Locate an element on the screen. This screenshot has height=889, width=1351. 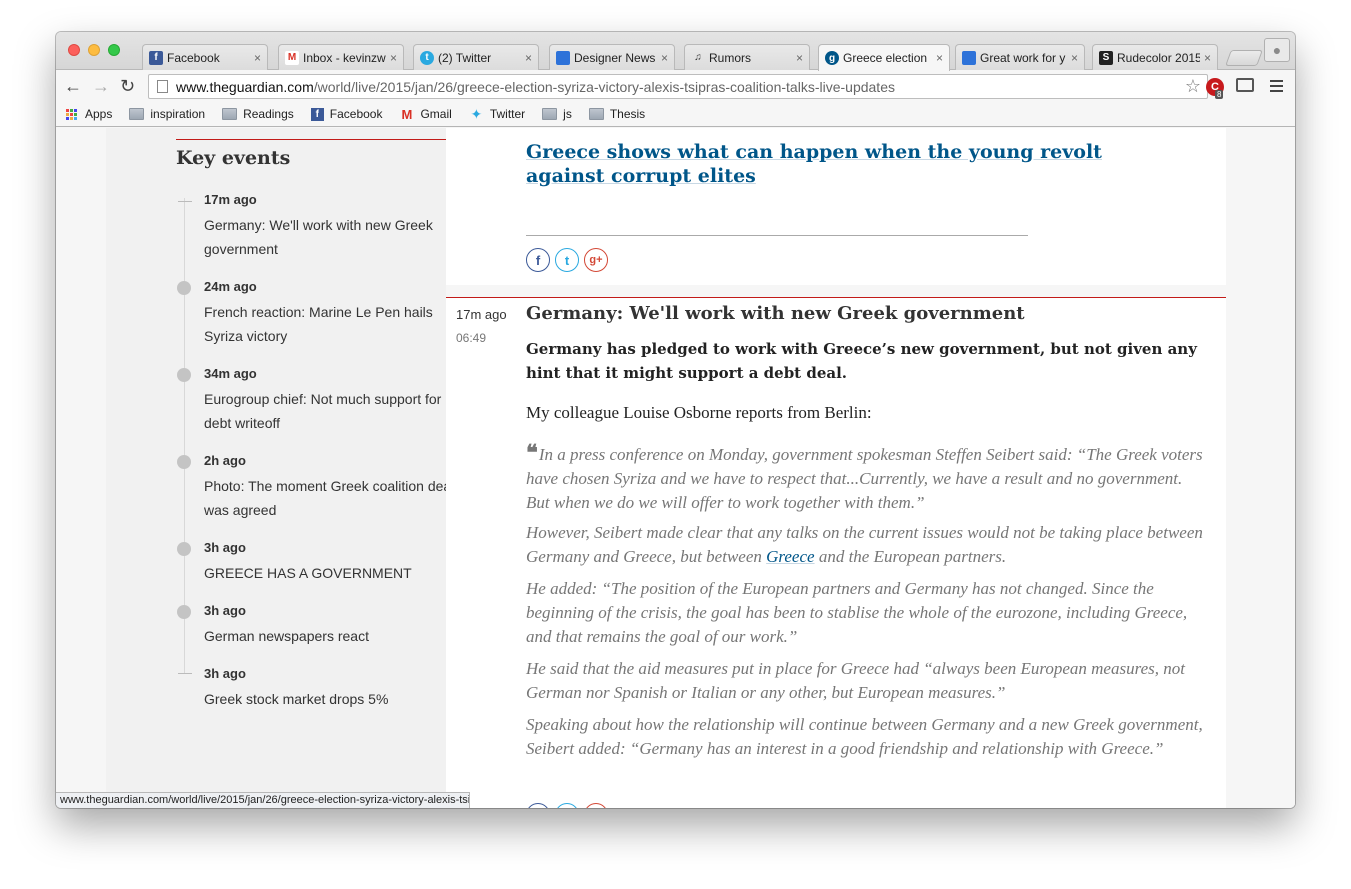
timeline-dot is located at coordinates (184, 462).